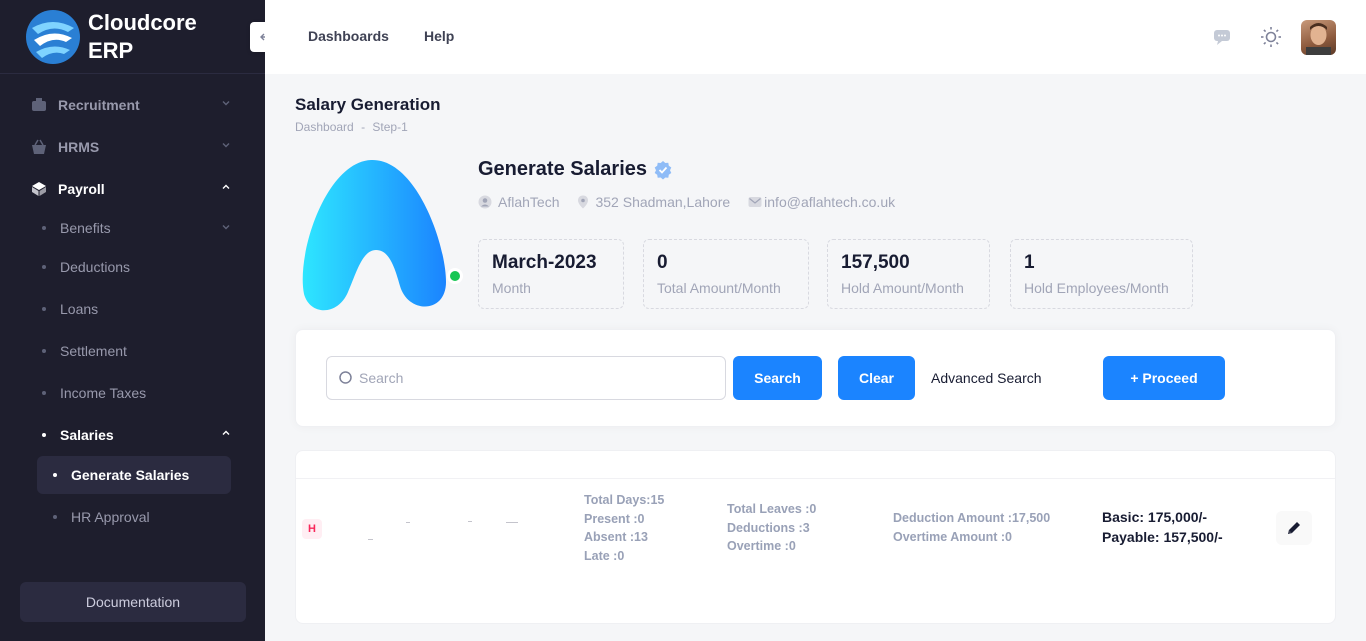 Image resolution: width=1366 pixels, height=641 pixels. What do you see at coordinates (132, 37) in the screenshot?
I see `brand: Cloudcore ERP` at bounding box center [132, 37].